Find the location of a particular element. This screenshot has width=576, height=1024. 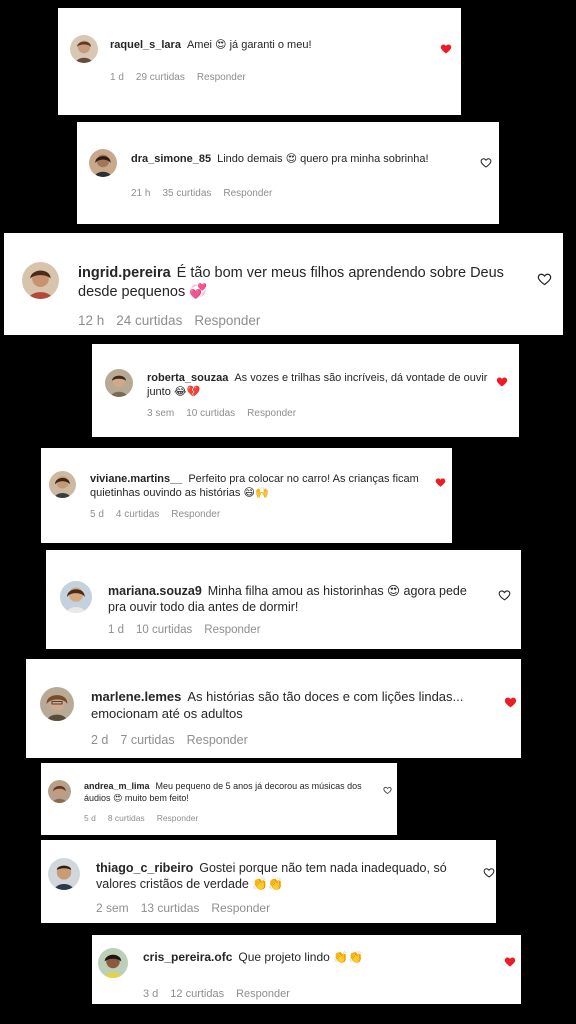

likes-count: 24 curtidas is located at coordinates (149, 320).